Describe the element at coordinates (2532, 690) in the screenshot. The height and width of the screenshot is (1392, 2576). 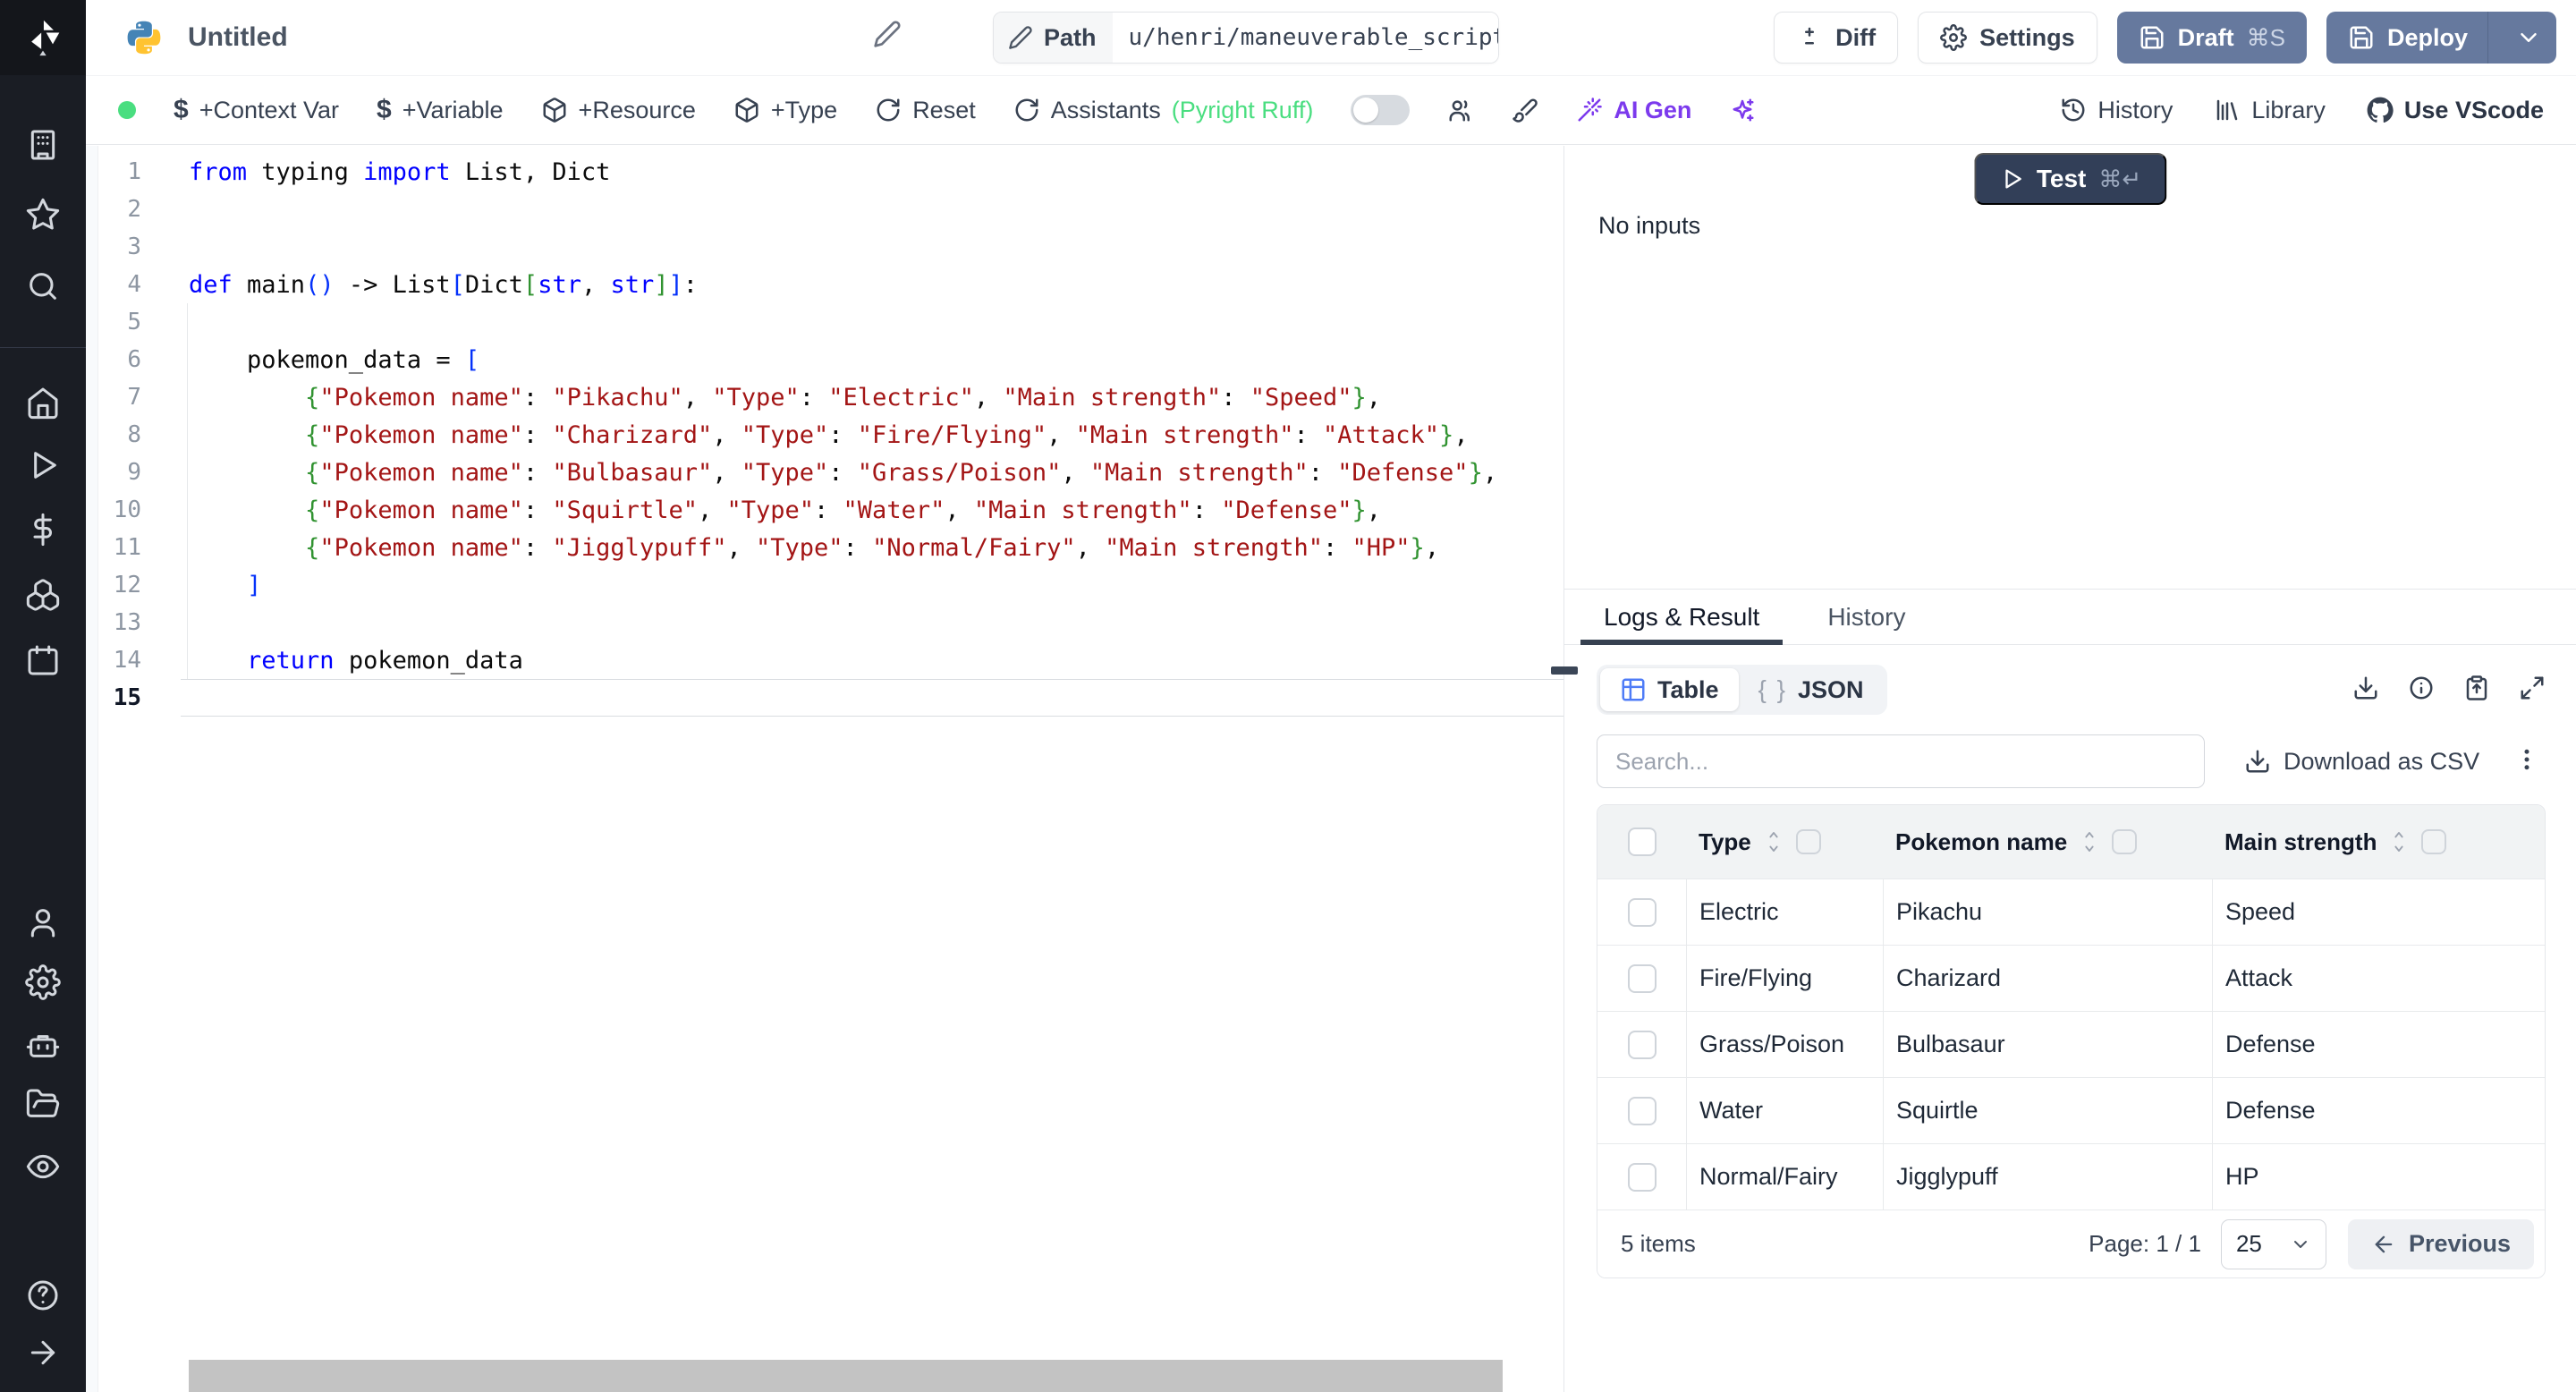
I see `expand-icon` at that location.